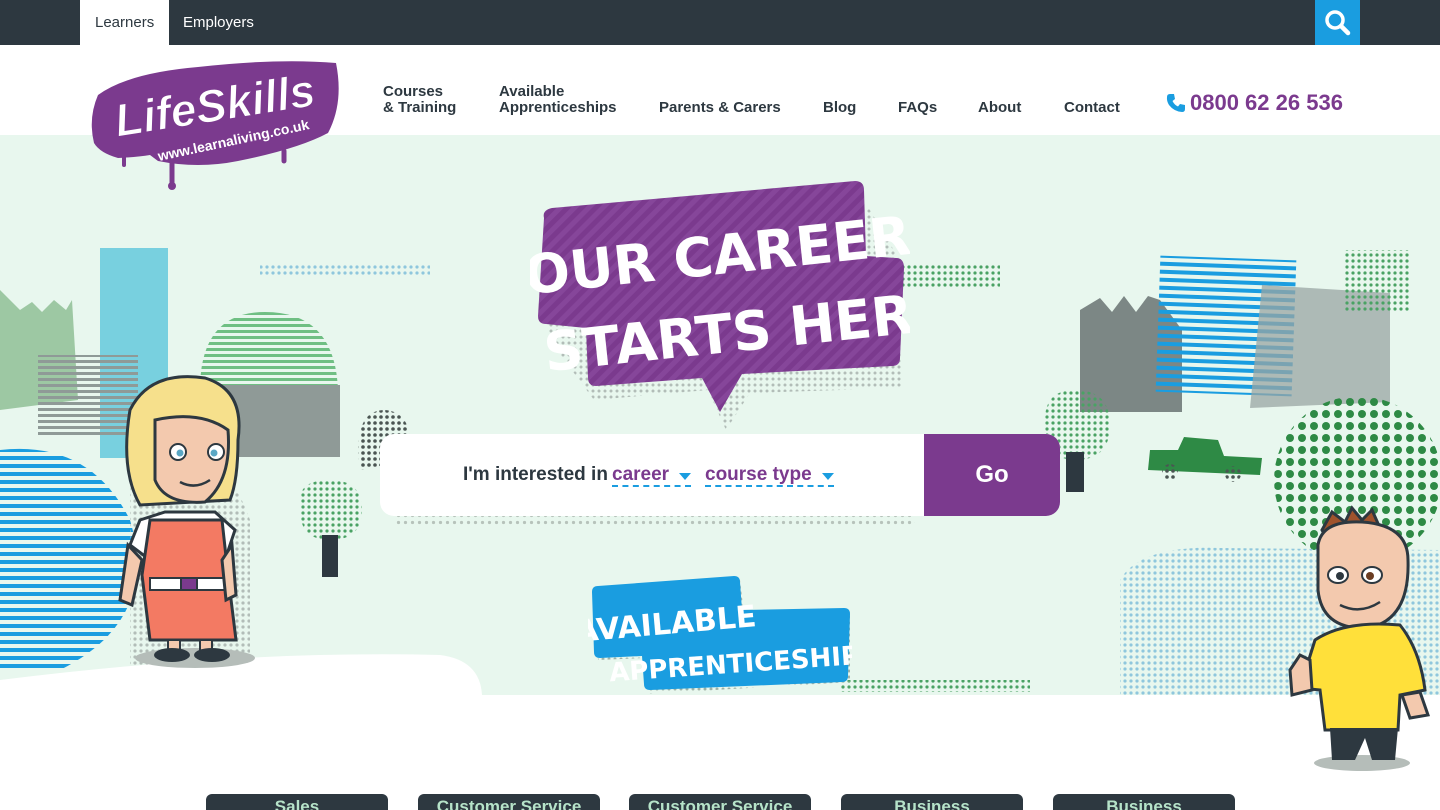 Image resolution: width=1440 pixels, height=810 pixels. I want to click on search-prefix-label: I'm interested in, so click(535, 474).